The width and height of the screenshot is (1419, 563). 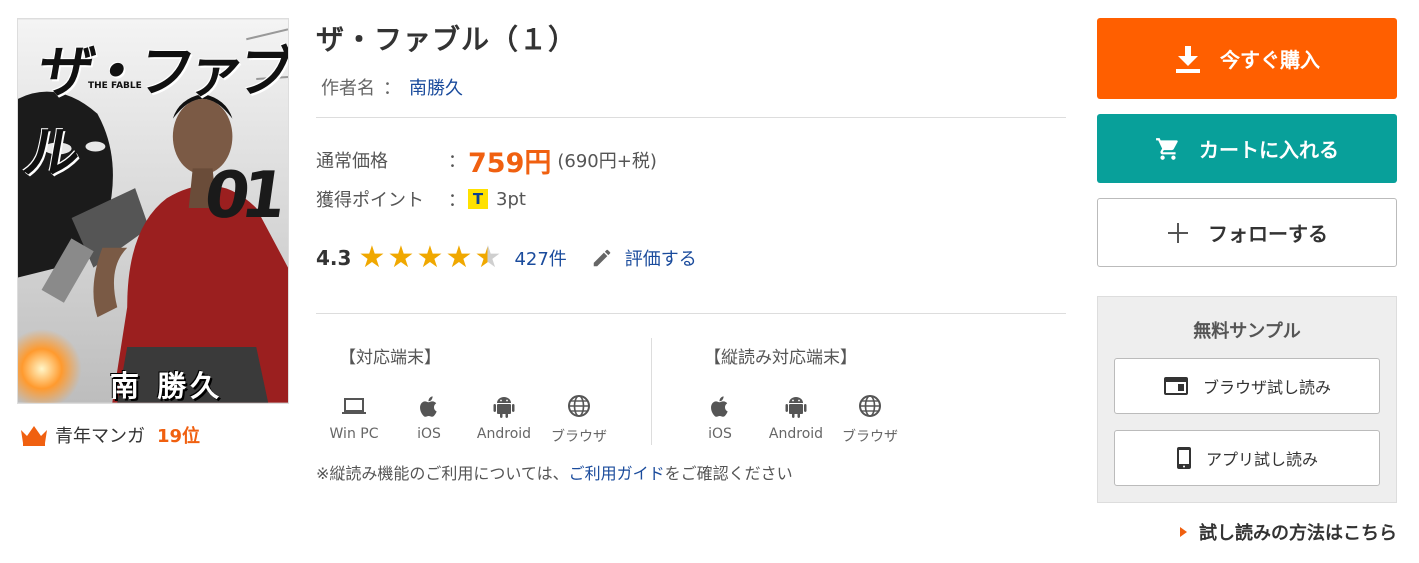 What do you see at coordinates (352, 161) in the screenshot?
I see `price-label: 通常価格` at bounding box center [352, 161].